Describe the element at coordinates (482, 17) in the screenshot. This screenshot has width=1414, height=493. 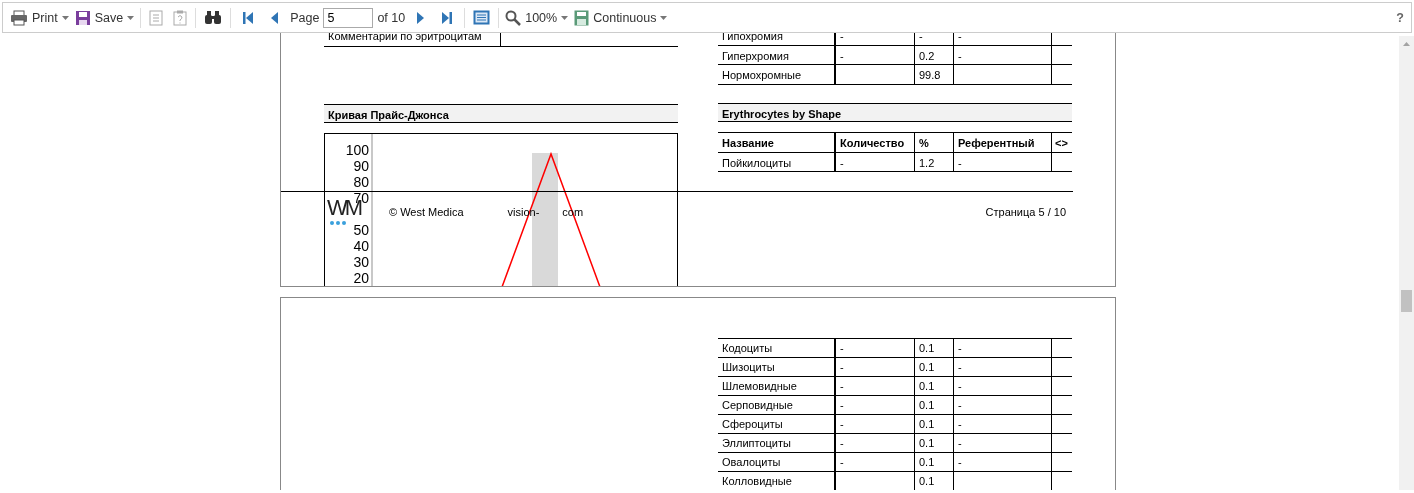
I see `document-view-icon` at that location.